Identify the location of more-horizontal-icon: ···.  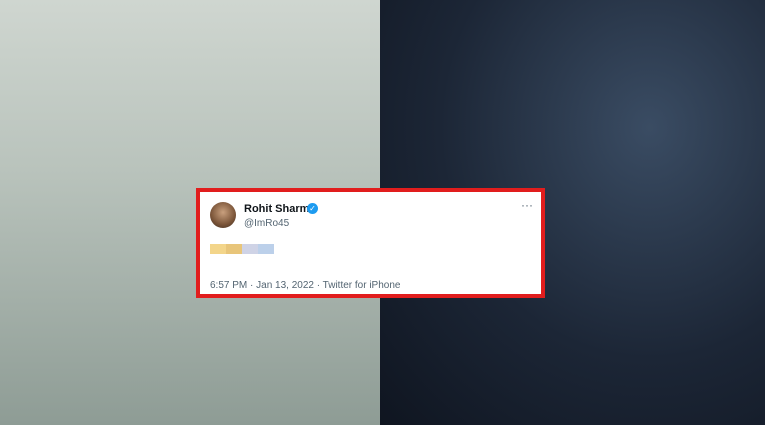
(527, 205).